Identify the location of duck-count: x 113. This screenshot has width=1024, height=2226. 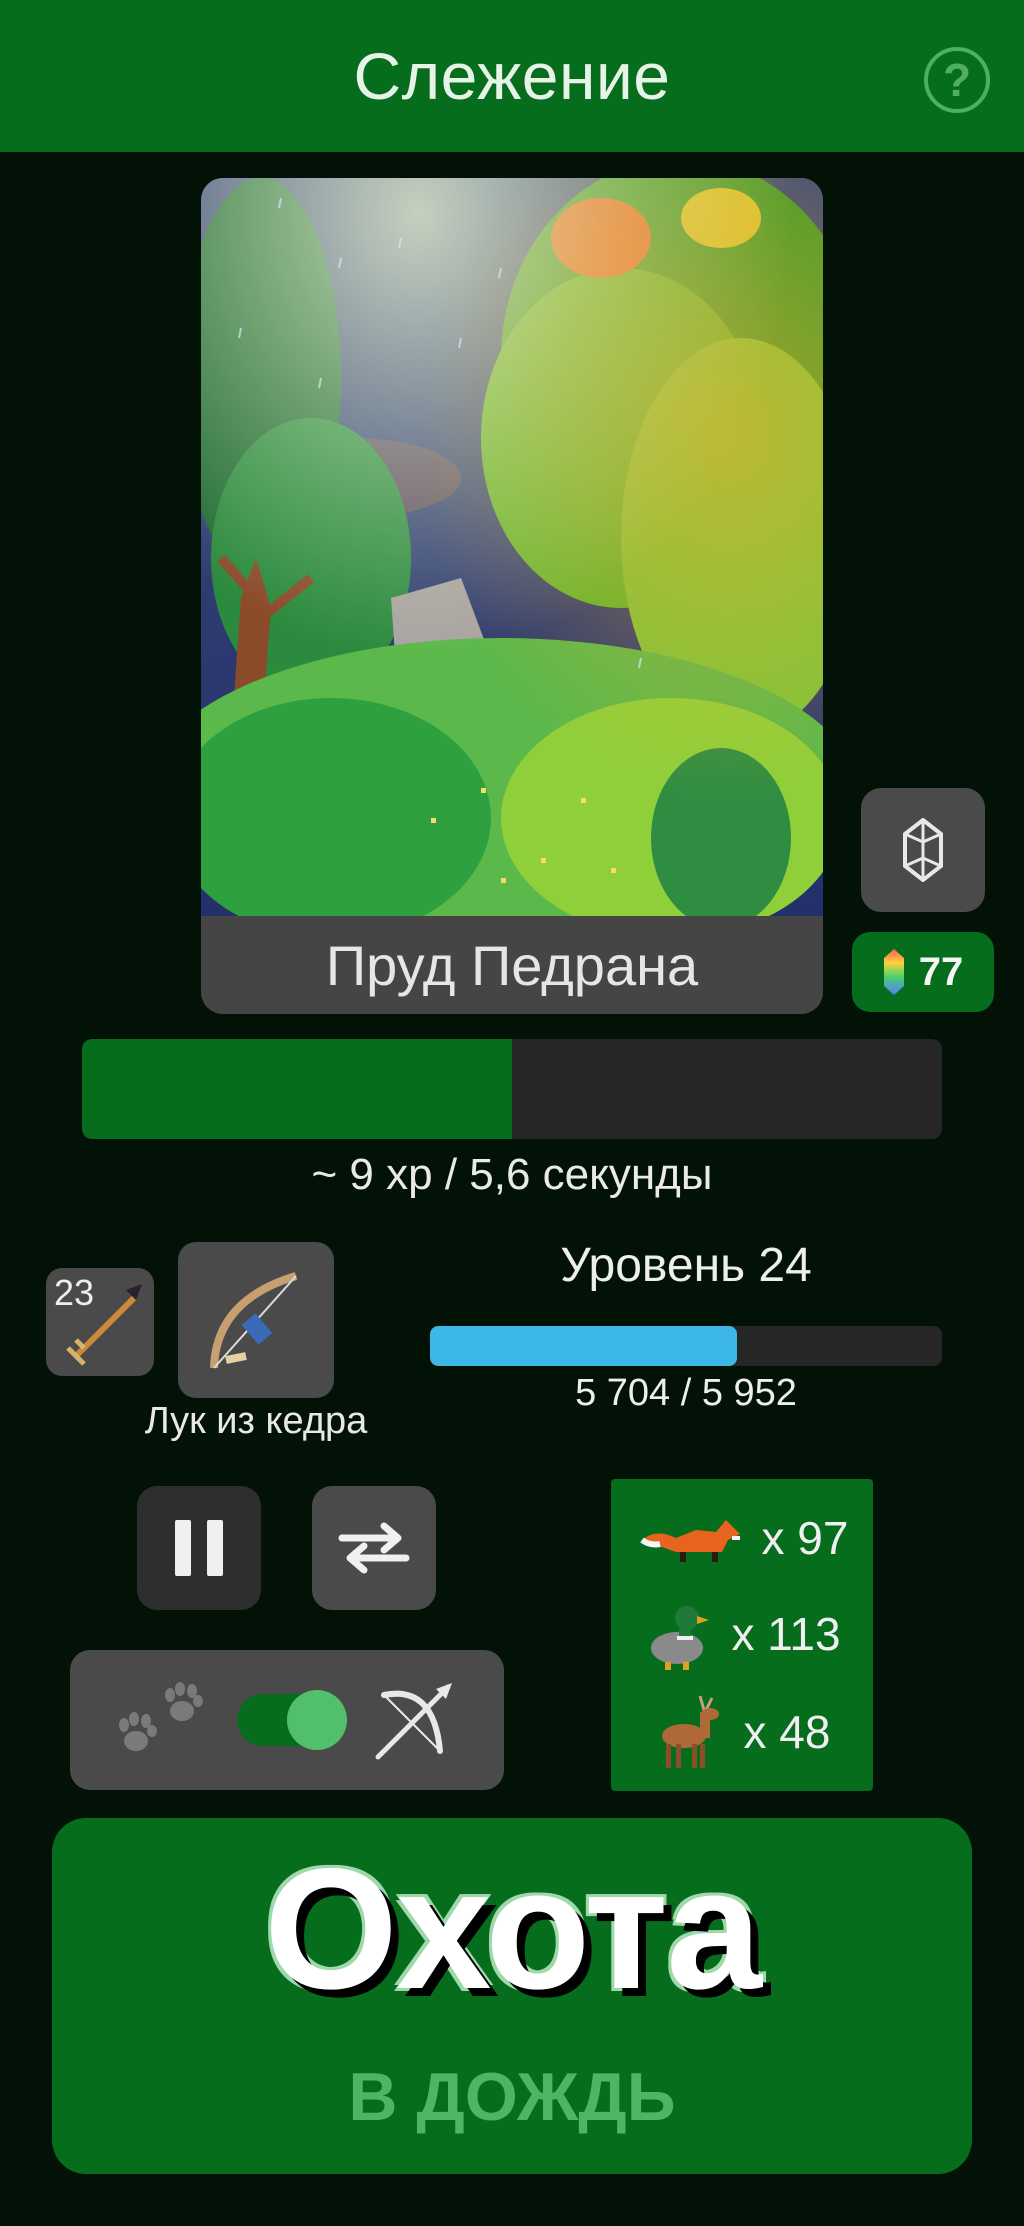
(786, 1634).